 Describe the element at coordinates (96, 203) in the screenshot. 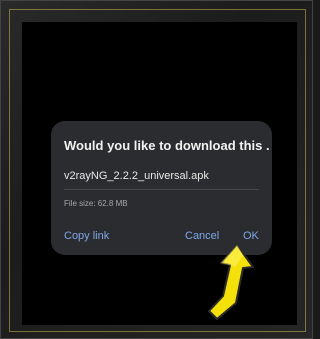

I see `file-size: File size: 62.8 MB` at that location.